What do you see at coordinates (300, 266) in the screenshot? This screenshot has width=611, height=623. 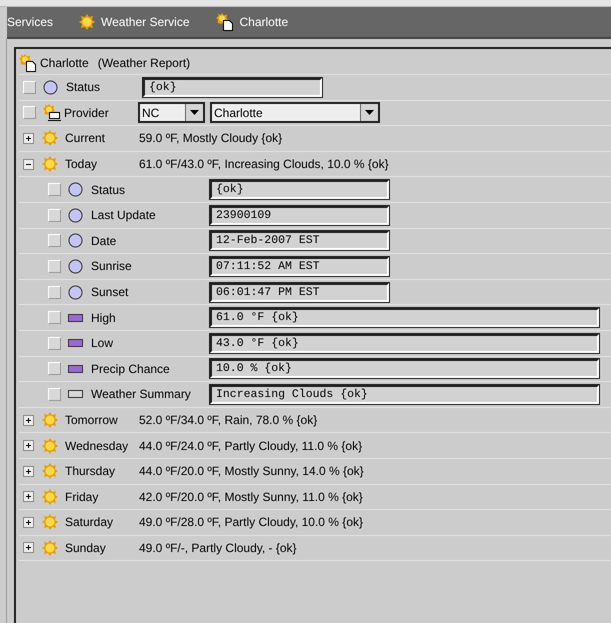 I see `value-field: 07:11:52 AM EST` at bounding box center [300, 266].